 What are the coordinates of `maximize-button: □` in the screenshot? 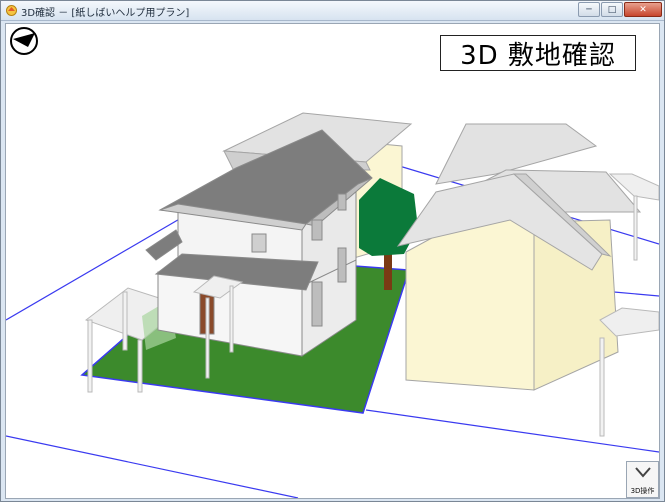 It's located at (612, 9).